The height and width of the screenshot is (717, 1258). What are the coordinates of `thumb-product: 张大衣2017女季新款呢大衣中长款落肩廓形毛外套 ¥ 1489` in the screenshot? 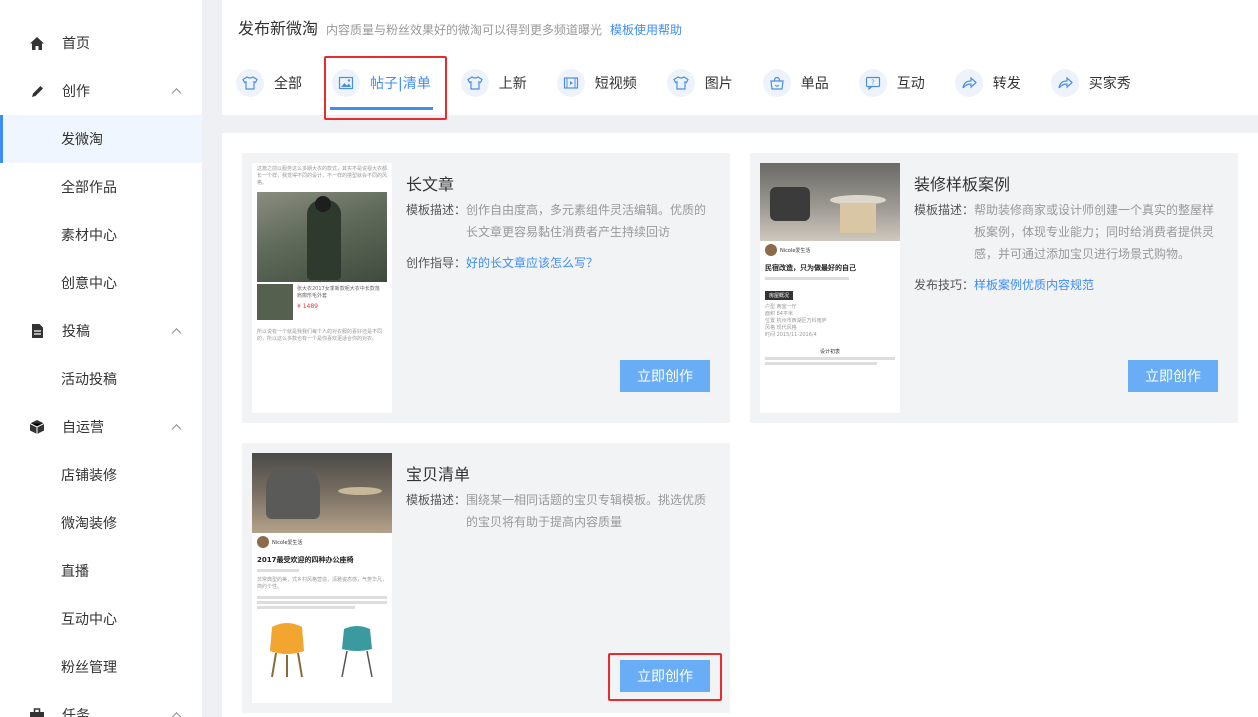 It's located at (322, 304).